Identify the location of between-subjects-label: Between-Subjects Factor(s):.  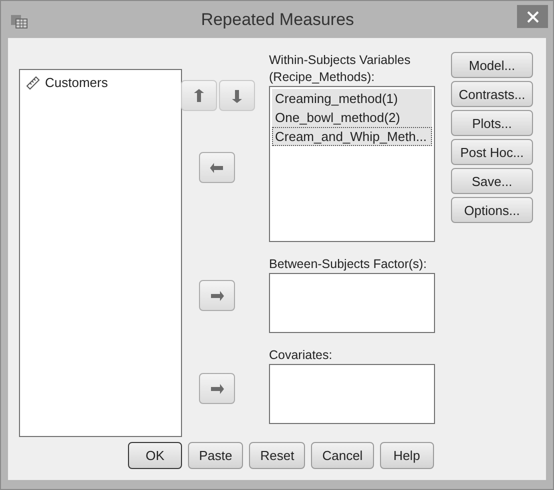
(348, 264).